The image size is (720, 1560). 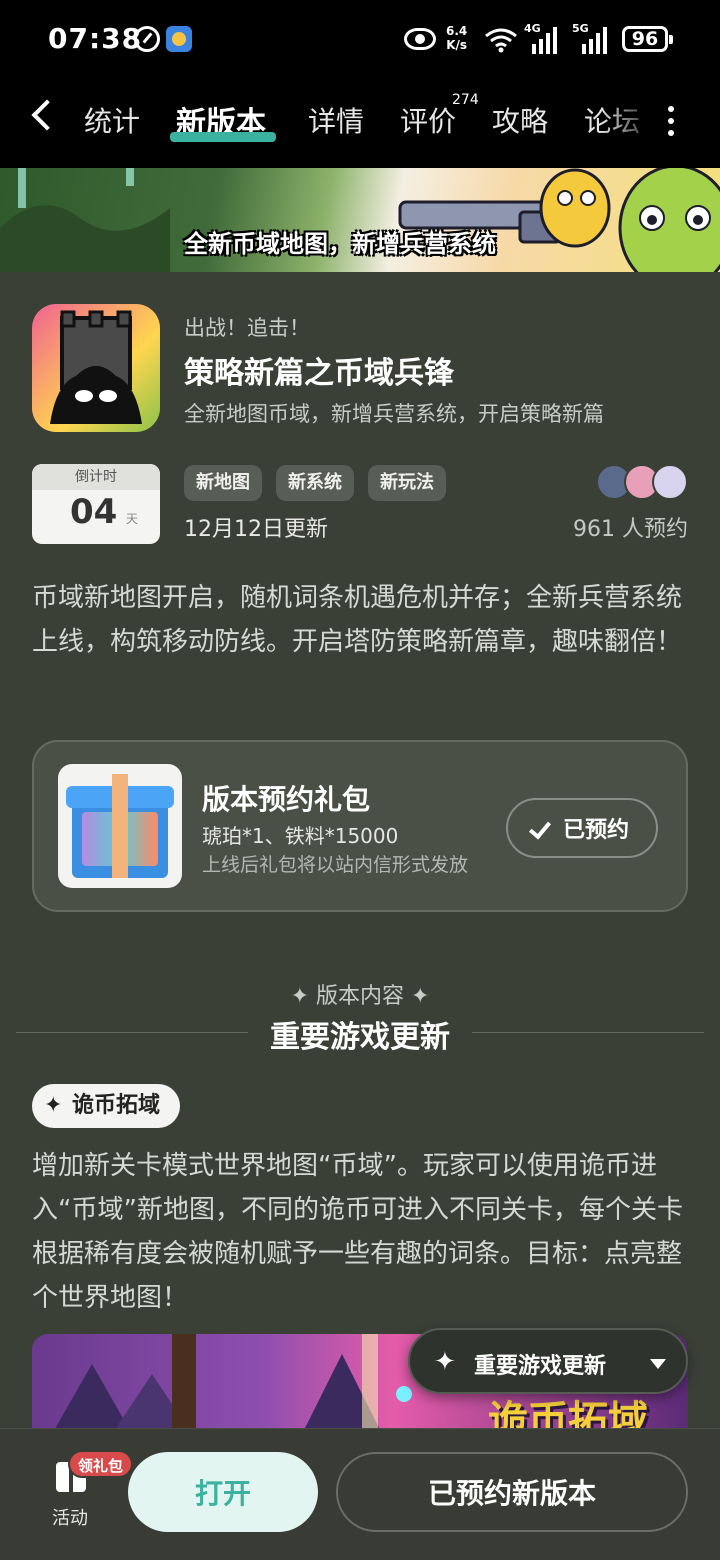 I want to click on eye-comfort-icon, so click(x=420, y=39).